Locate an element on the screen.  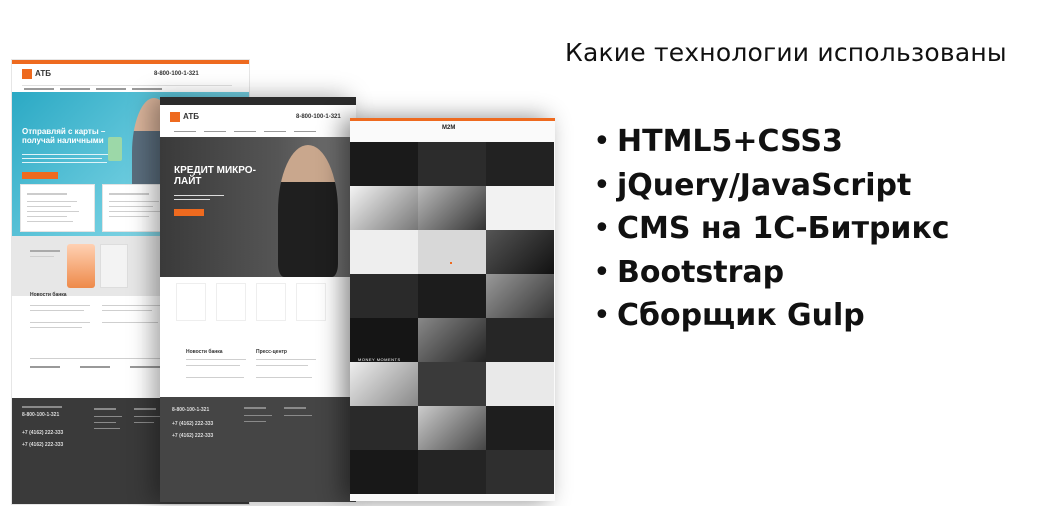
hero-banner: КРЕДИТ МИКРО-ЛАЙТ is located at coordinates (258, 207).